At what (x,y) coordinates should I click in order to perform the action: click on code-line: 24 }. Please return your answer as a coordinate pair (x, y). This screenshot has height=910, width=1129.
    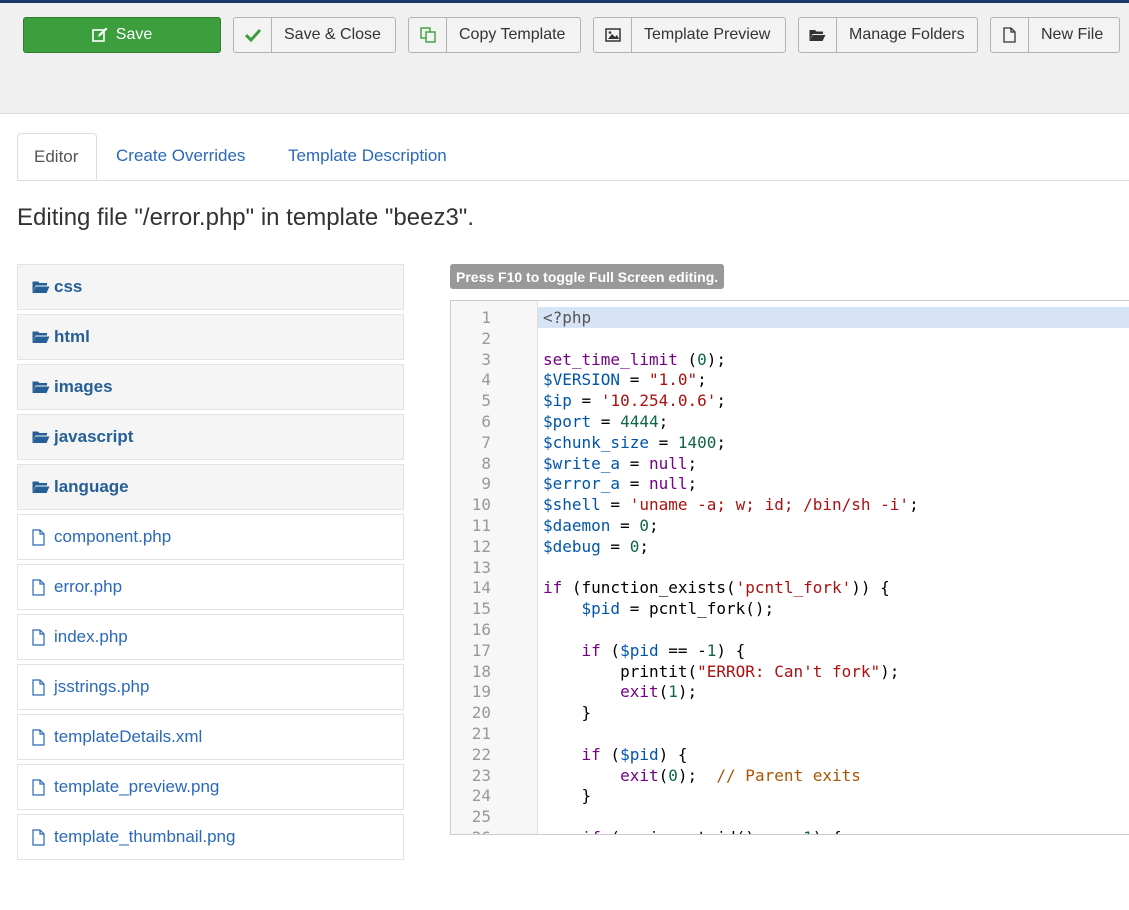
    Looking at the image, I should click on (790, 795).